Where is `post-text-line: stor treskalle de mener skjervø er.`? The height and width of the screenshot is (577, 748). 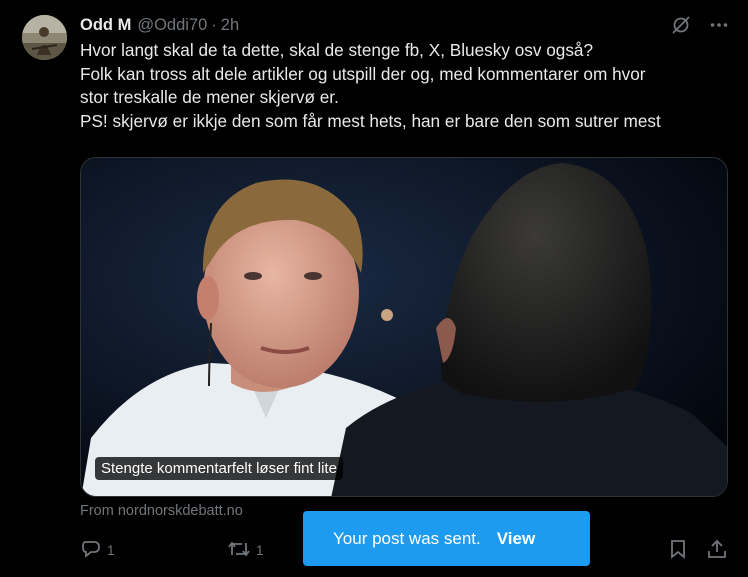 post-text-line: stor treskalle de mener skjervø er. is located at coordinates (209, 97).